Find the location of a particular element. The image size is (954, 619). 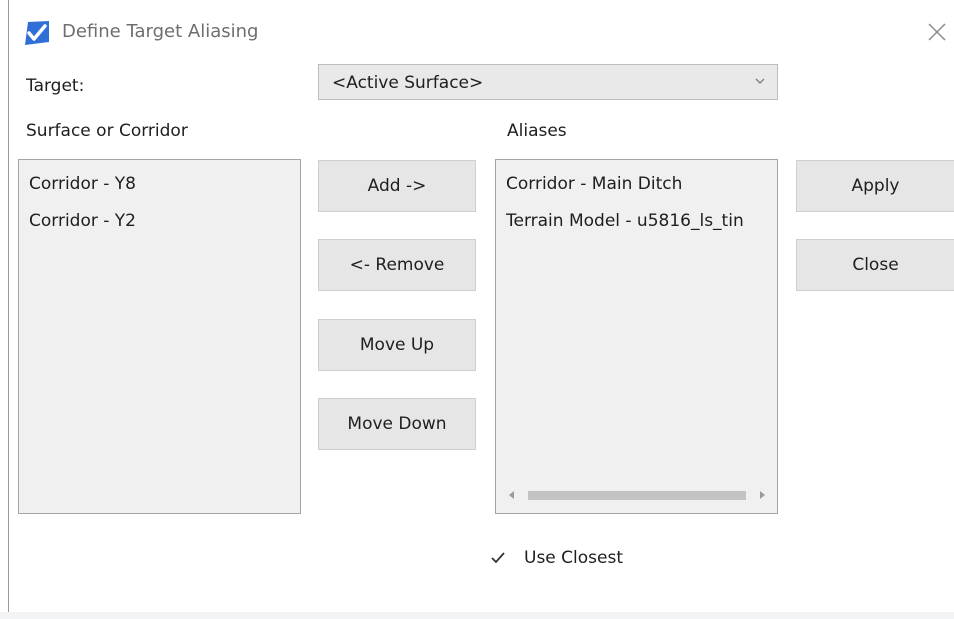

apply-button-label: Apply is located at coordinates (875, 186).